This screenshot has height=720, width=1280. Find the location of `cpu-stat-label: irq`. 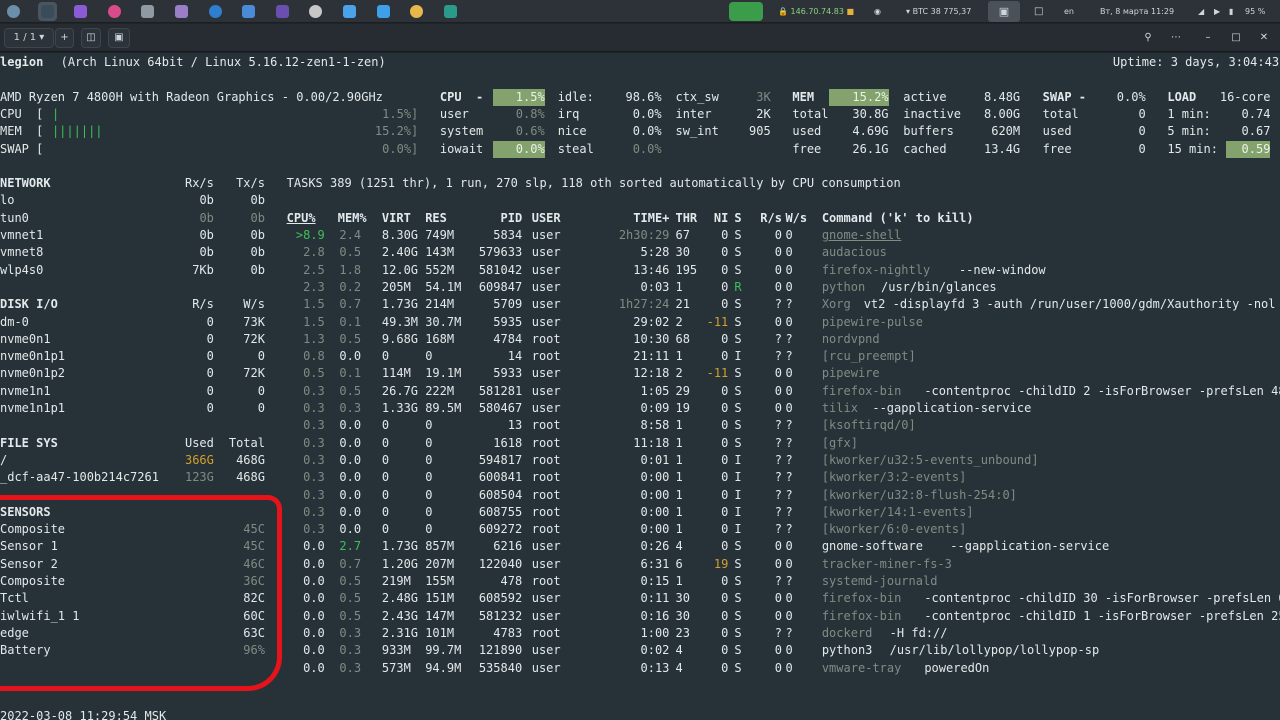

cpu-stat-label: irq is located at coordinates (568, 113).